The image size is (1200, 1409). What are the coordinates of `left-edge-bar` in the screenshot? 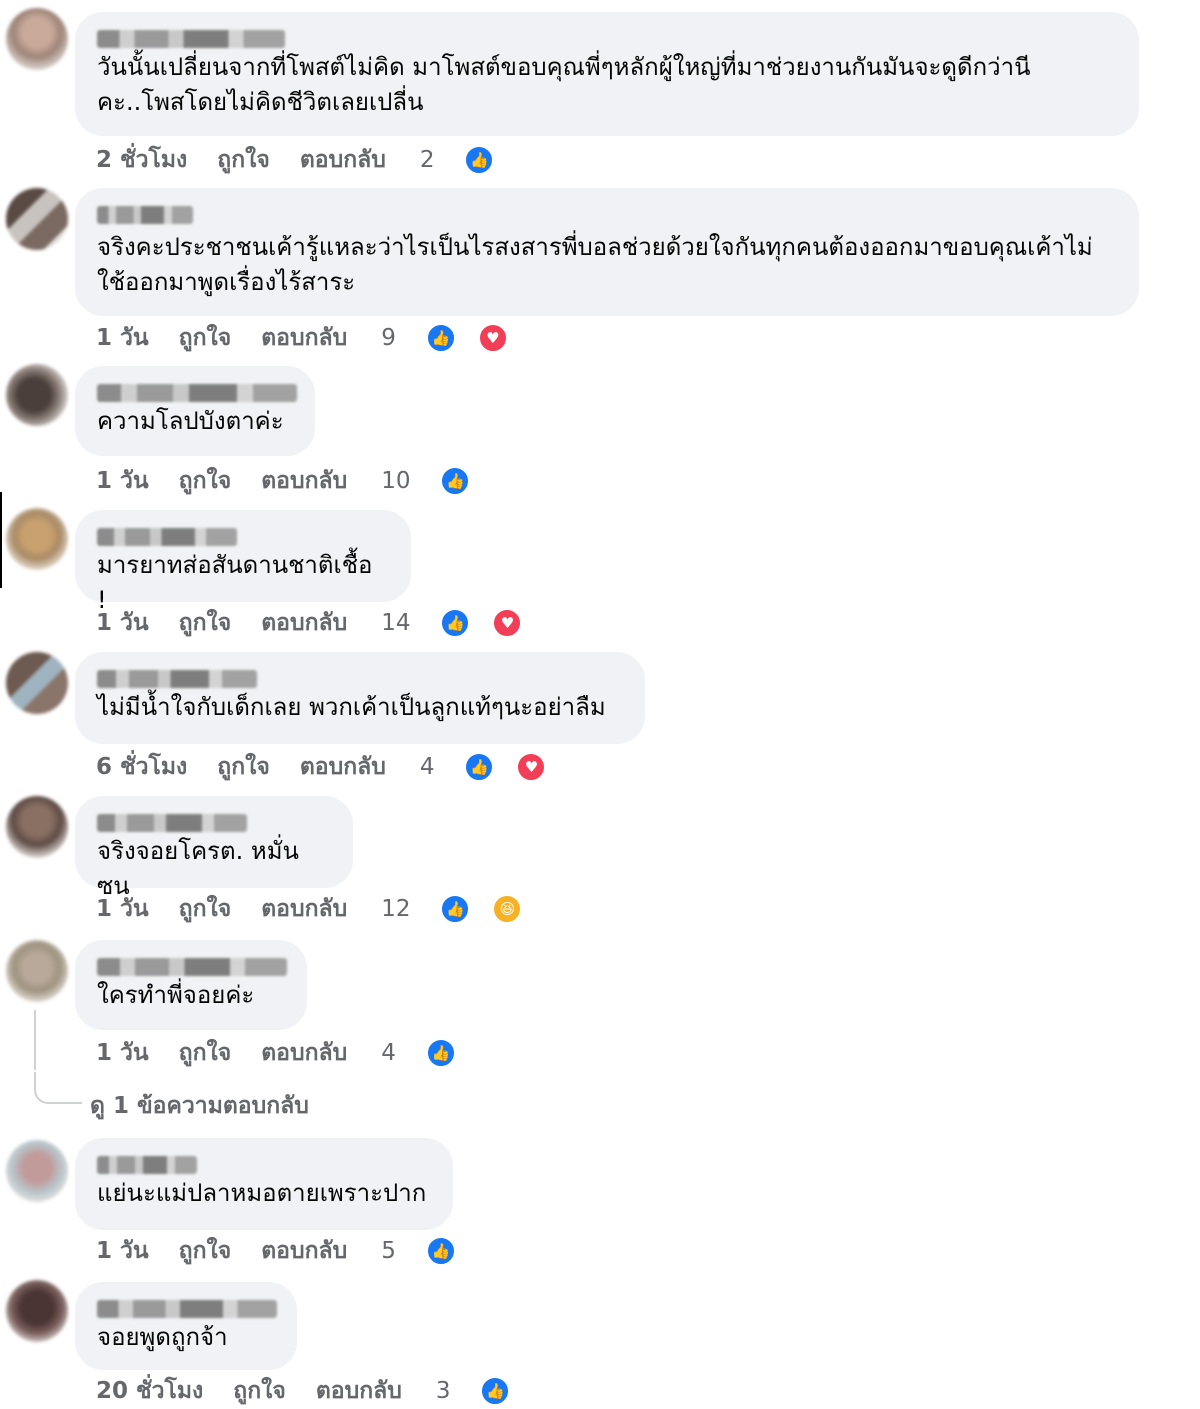 It's located at (1, 540).